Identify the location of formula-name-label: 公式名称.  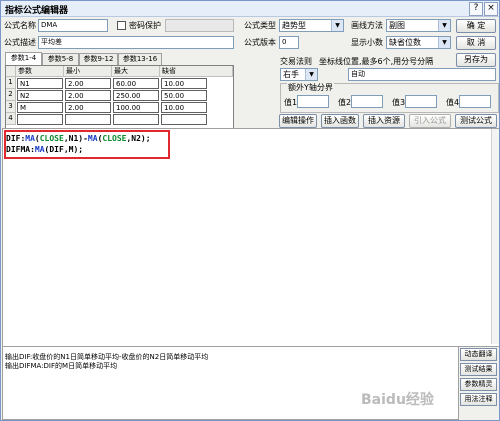
(20, 25).